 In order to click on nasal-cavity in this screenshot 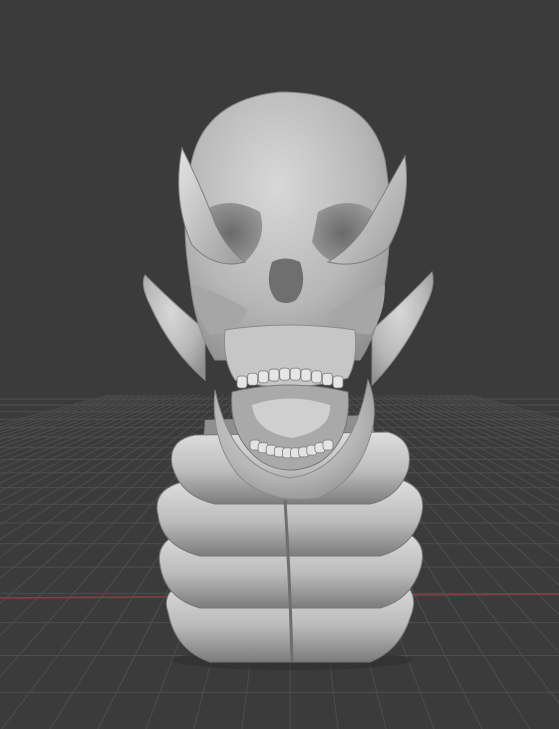, I will do `click(286, 280)`.